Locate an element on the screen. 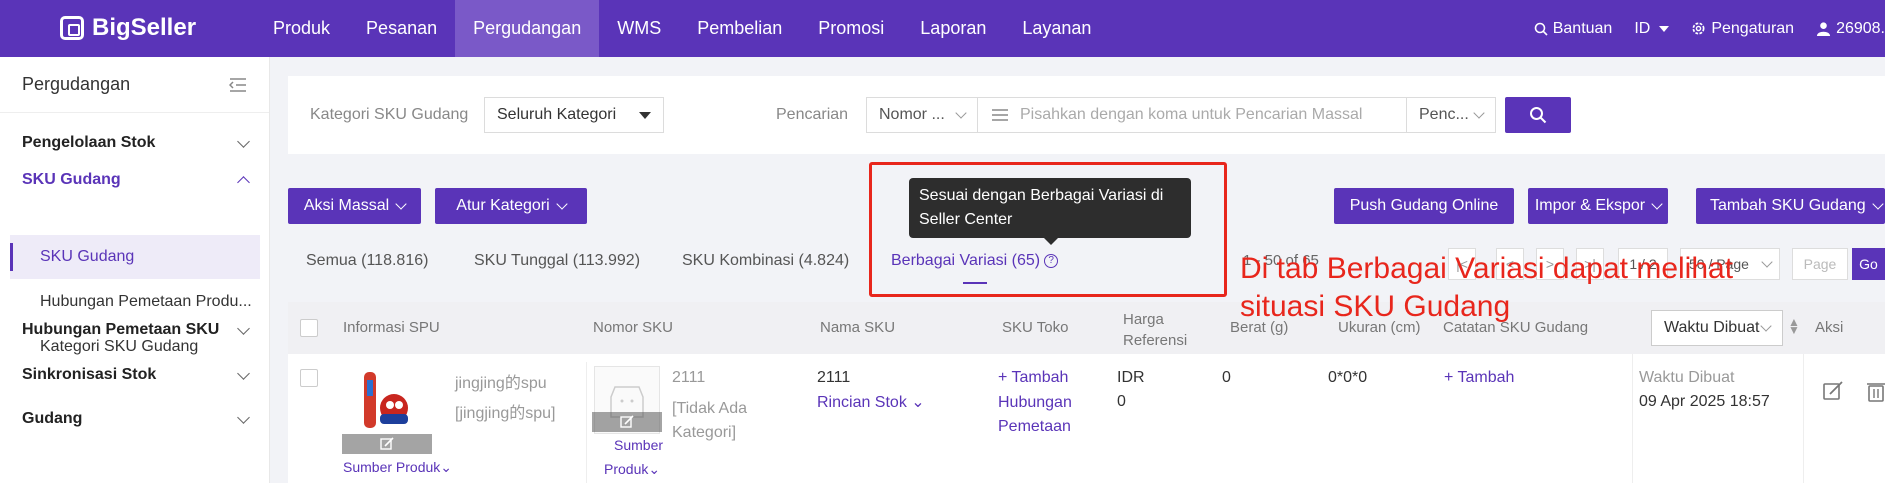 The image size is (1885, 483). settings-label: Pengaturan is located at coordinates (1753, 28).